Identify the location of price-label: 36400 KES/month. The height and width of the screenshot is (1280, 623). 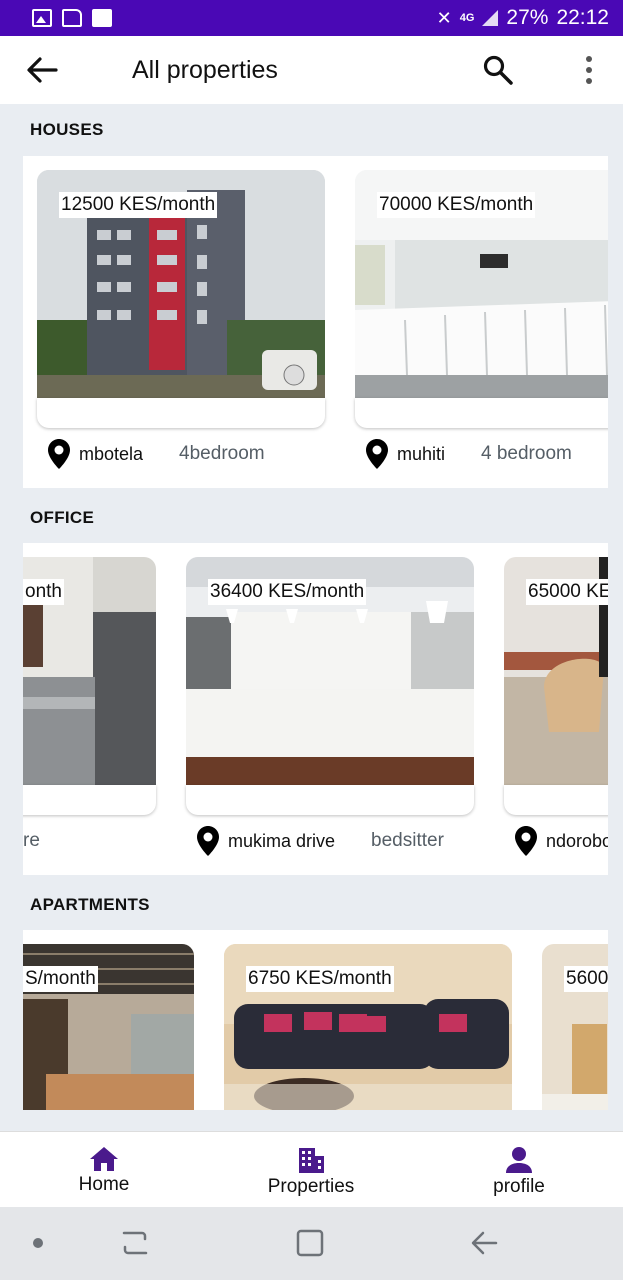
(287, 592).